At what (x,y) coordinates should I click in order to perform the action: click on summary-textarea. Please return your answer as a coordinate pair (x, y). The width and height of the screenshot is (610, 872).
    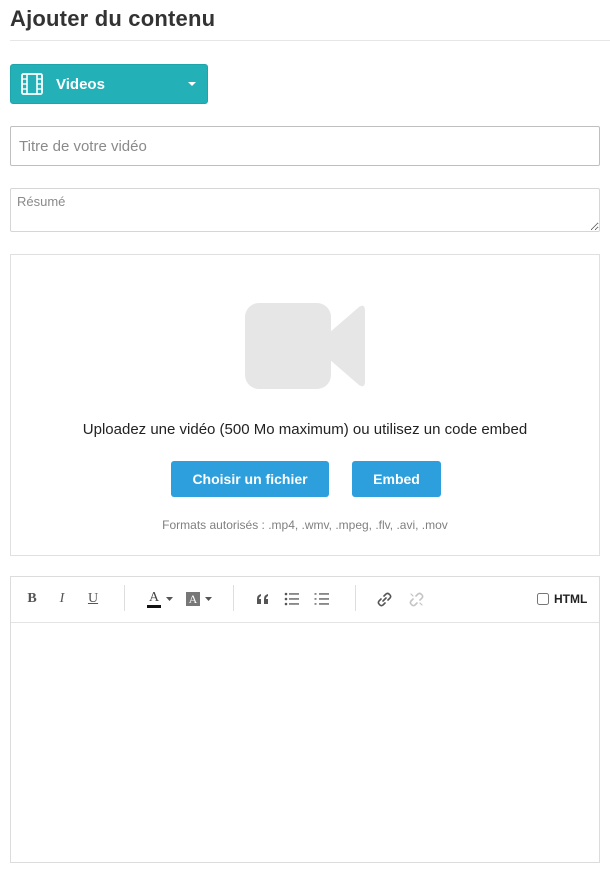
    Looking at the image, I should click on (305, 210).